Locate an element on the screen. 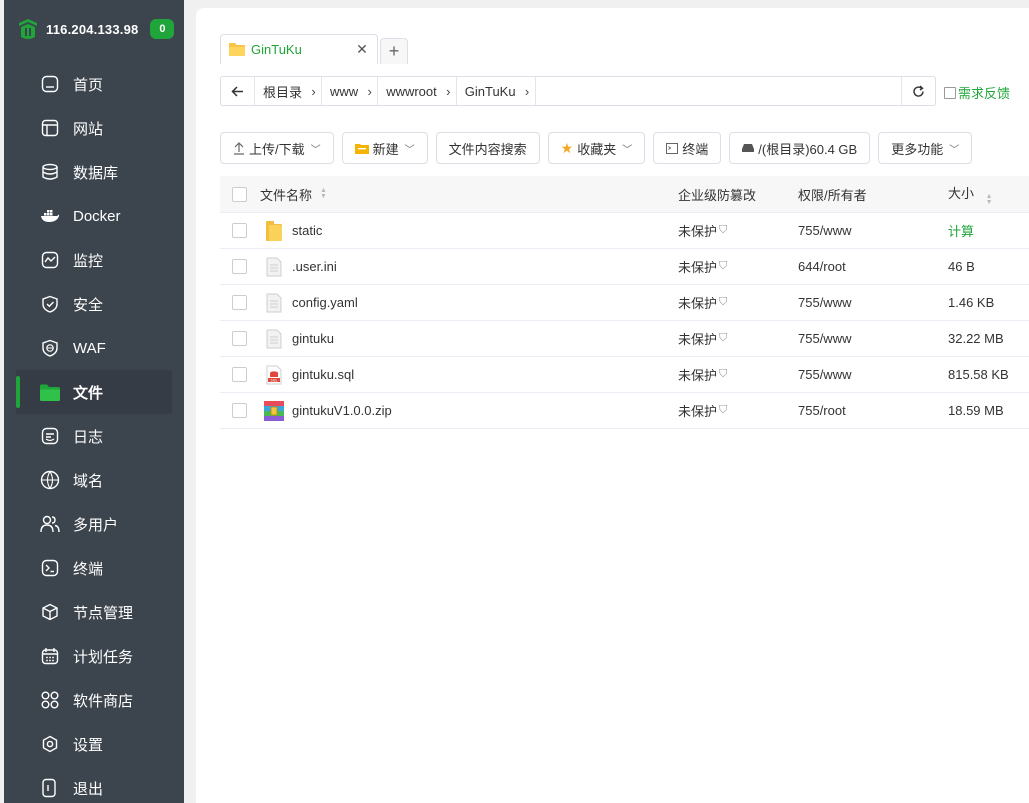  sidebar-item-home: 首页 is located at coordinates (94, 84).